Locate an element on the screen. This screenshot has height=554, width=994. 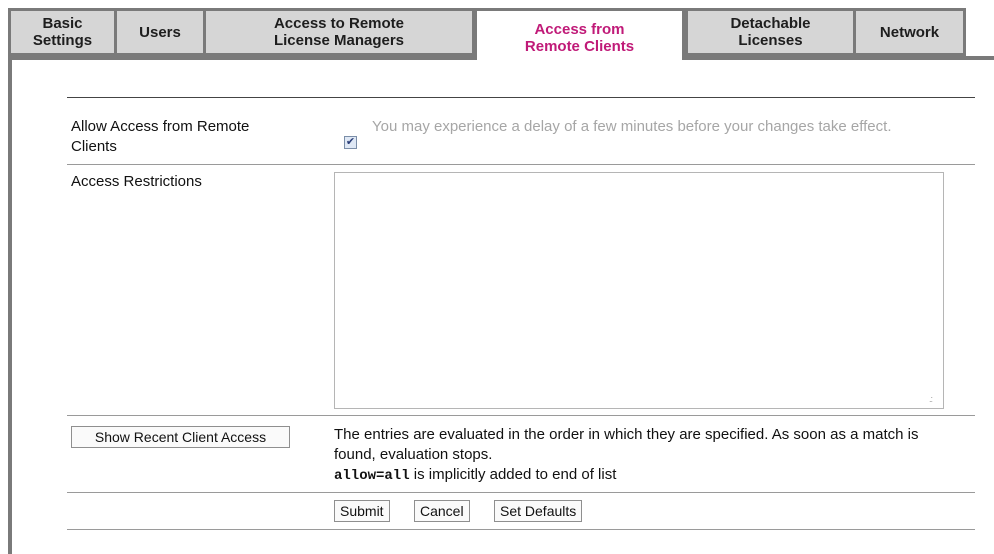
allow-access-label-line: Allow Access from Remote is located at coordinates (160, 126).